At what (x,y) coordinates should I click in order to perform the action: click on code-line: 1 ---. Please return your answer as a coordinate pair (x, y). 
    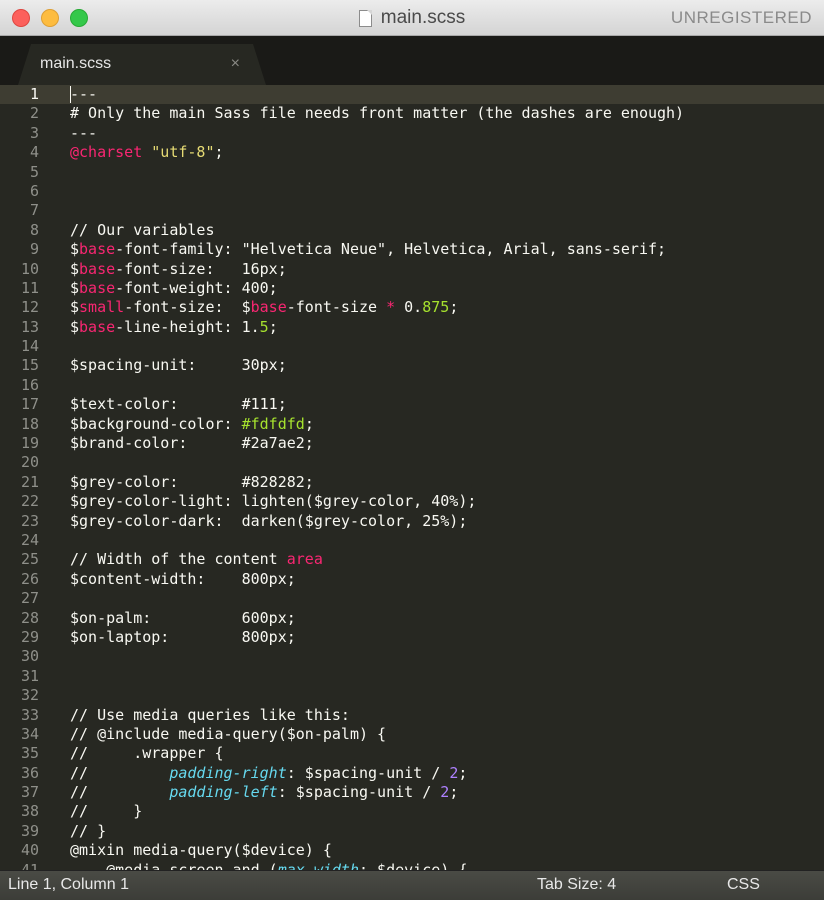
    Looking at the image, I should click on (412, 95).